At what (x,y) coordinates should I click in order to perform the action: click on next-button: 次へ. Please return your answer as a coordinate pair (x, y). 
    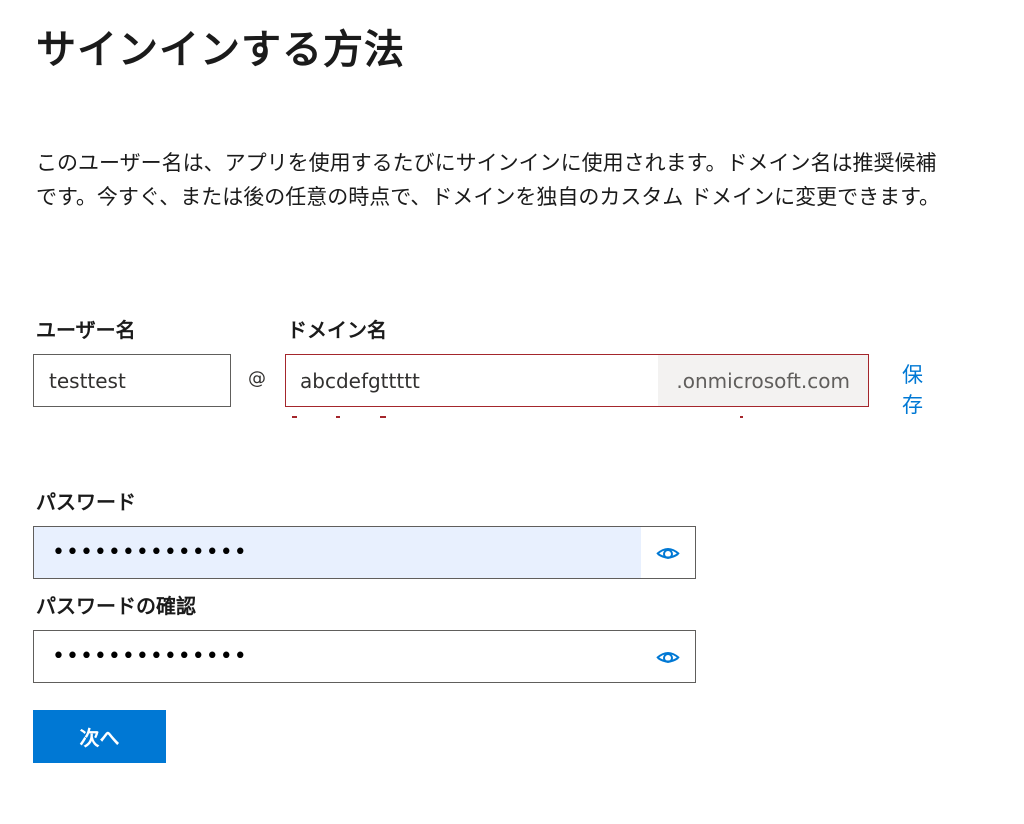
    Looking at the image, I should click on (99, 736).